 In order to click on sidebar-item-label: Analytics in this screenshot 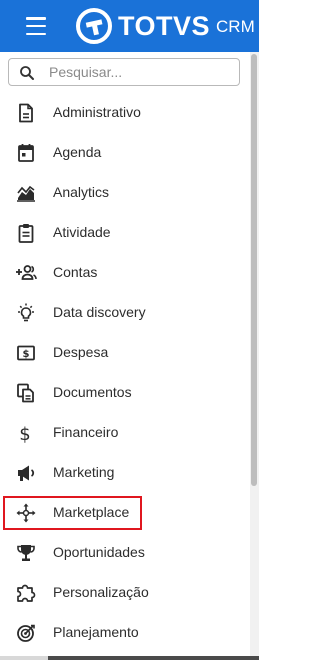, I will do `click(81, 192)`.